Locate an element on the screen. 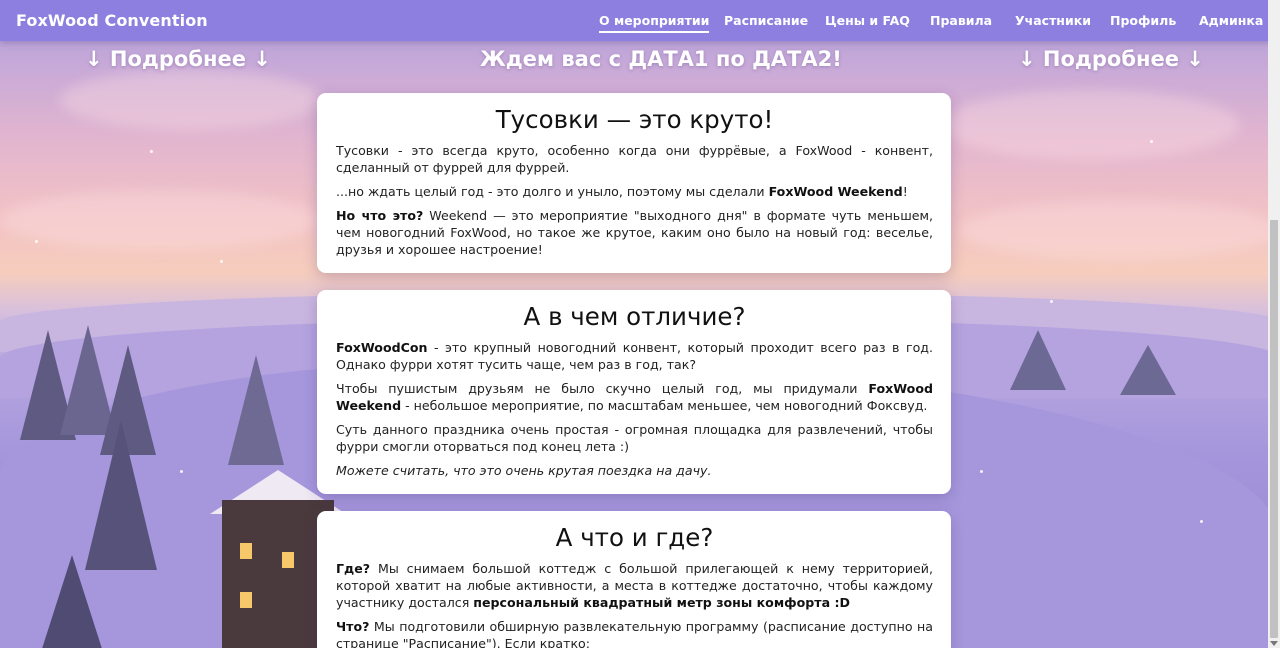  card-title: Тусовки — это круто! is located at coordinates (634, 119).